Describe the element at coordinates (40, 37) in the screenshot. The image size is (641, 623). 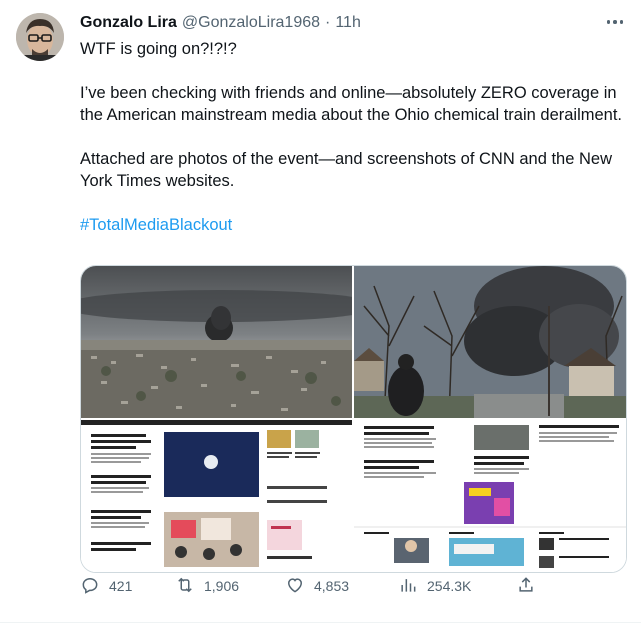
I see `avatar` at that location.